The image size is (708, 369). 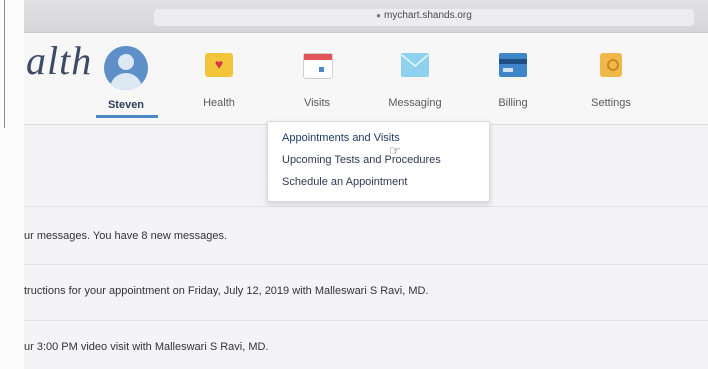 What do you see at coordinates (318, 66) in the screenshot?
I see `calendar-icon` at bounding box center [318, 66].